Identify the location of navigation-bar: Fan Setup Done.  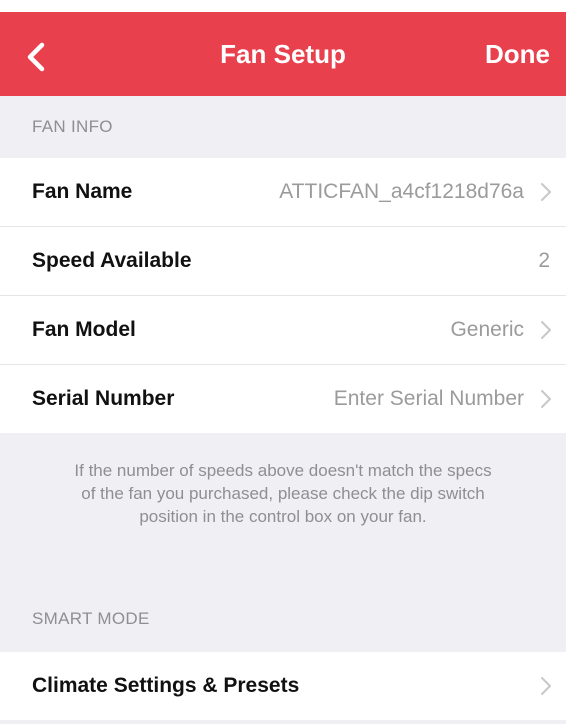
(283, 54).